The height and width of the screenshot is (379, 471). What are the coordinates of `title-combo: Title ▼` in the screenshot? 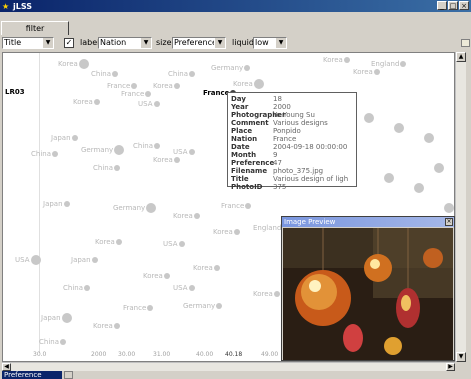 It's located at (28, 43).